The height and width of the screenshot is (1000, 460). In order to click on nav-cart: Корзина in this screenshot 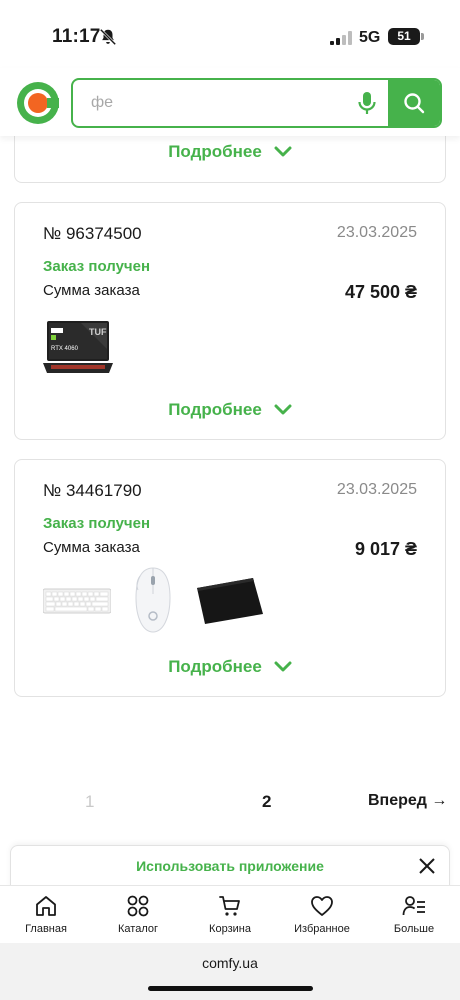, I will do `click(230, 914)`.